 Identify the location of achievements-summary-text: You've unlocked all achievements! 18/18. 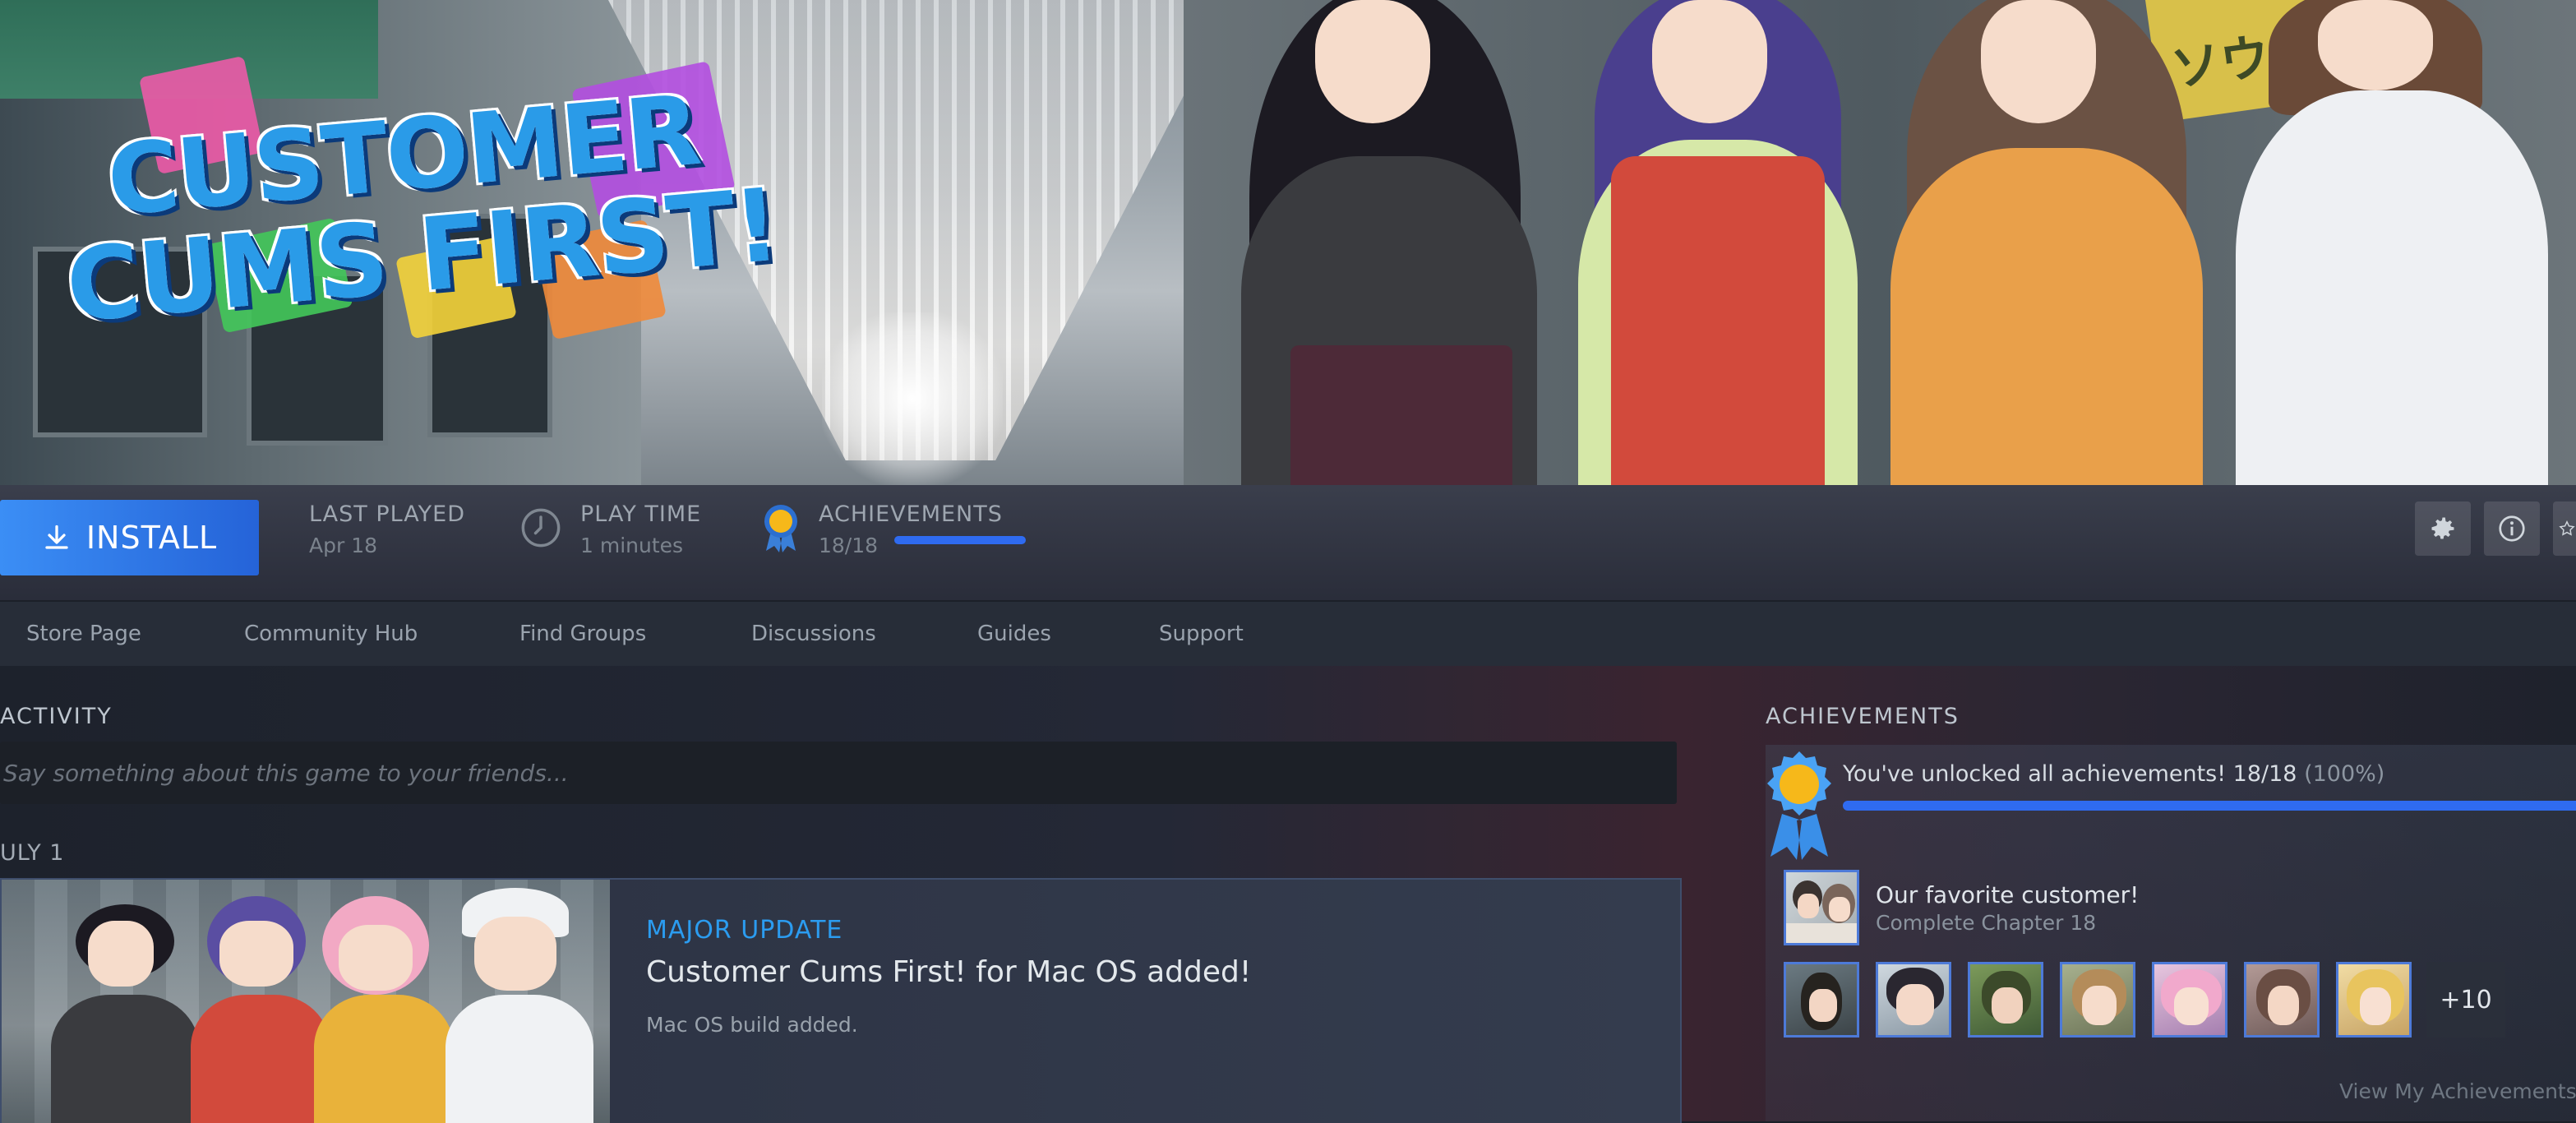
(2070, 774).